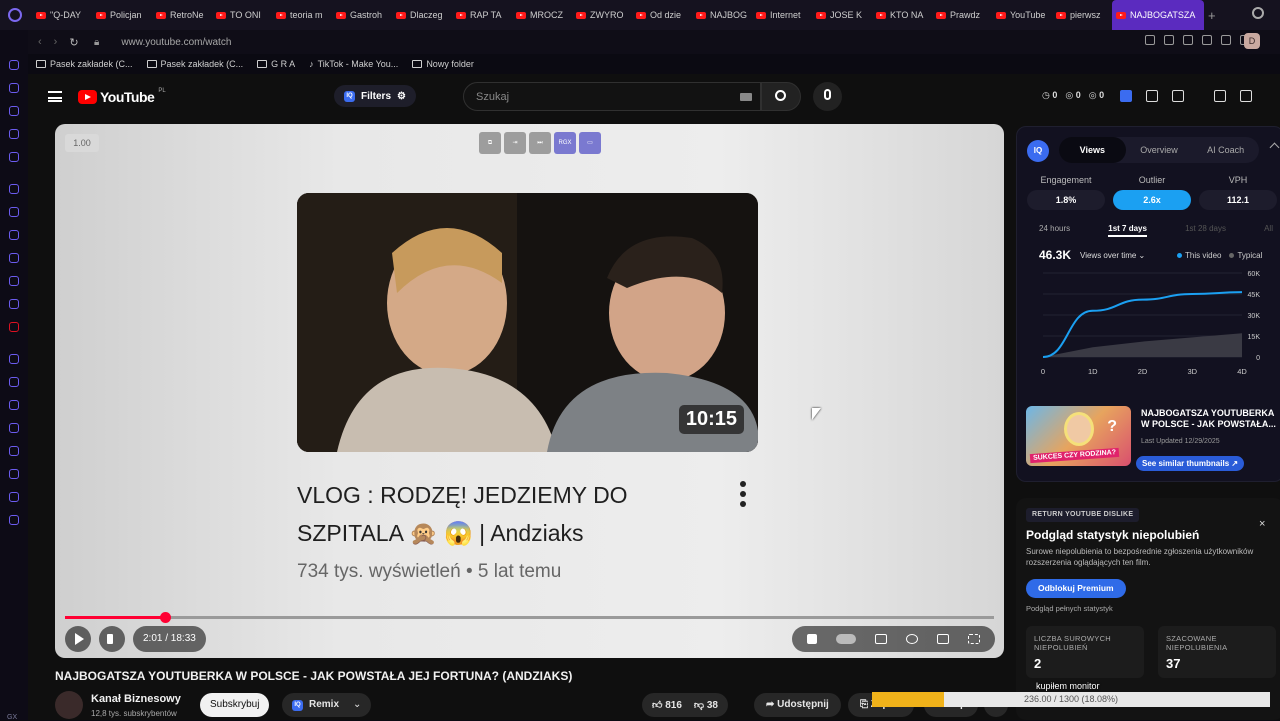  What do you see at coordinates (746, 97) in the screenshot?
I see `keyboard-icon` at bounding box center [746, 97].